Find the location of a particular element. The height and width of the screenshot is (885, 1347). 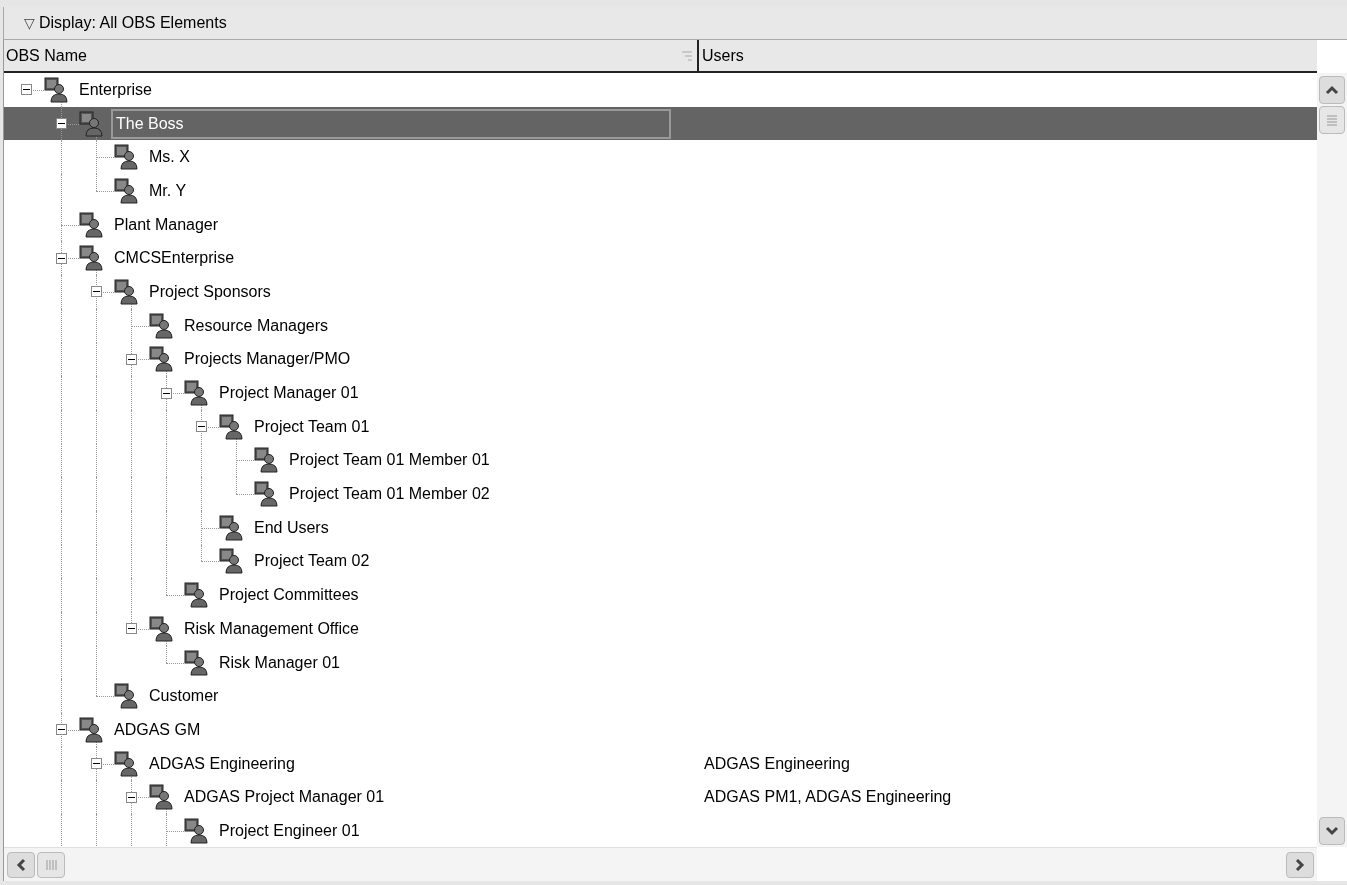

tree-row: Project Manager 01 is located at coordinates (660, 393).